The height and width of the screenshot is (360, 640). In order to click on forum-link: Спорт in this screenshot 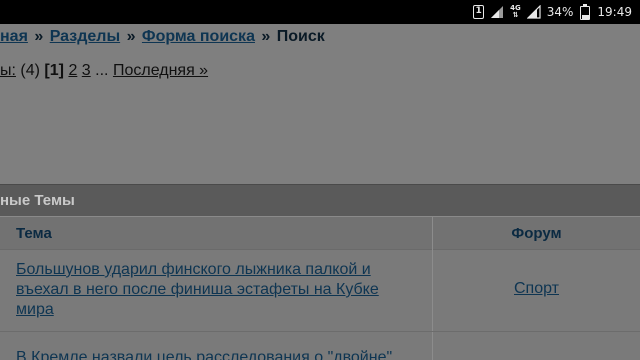, I will do `click(536, 289)`.